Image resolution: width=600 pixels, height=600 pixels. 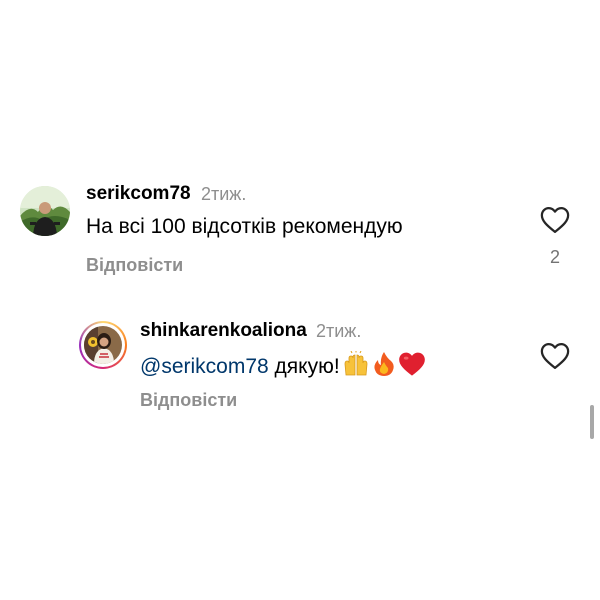 What do you see at coordinates (339, 331) in the screenshot?
I see `reply-timestamp: 2тиж.` at bounding box center [339, 331].